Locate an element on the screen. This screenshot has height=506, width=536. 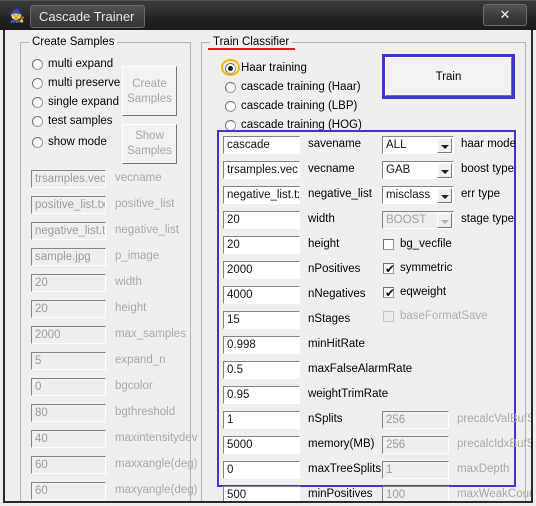
field-maxxangle: 60 is located at coordinates (68, 465).